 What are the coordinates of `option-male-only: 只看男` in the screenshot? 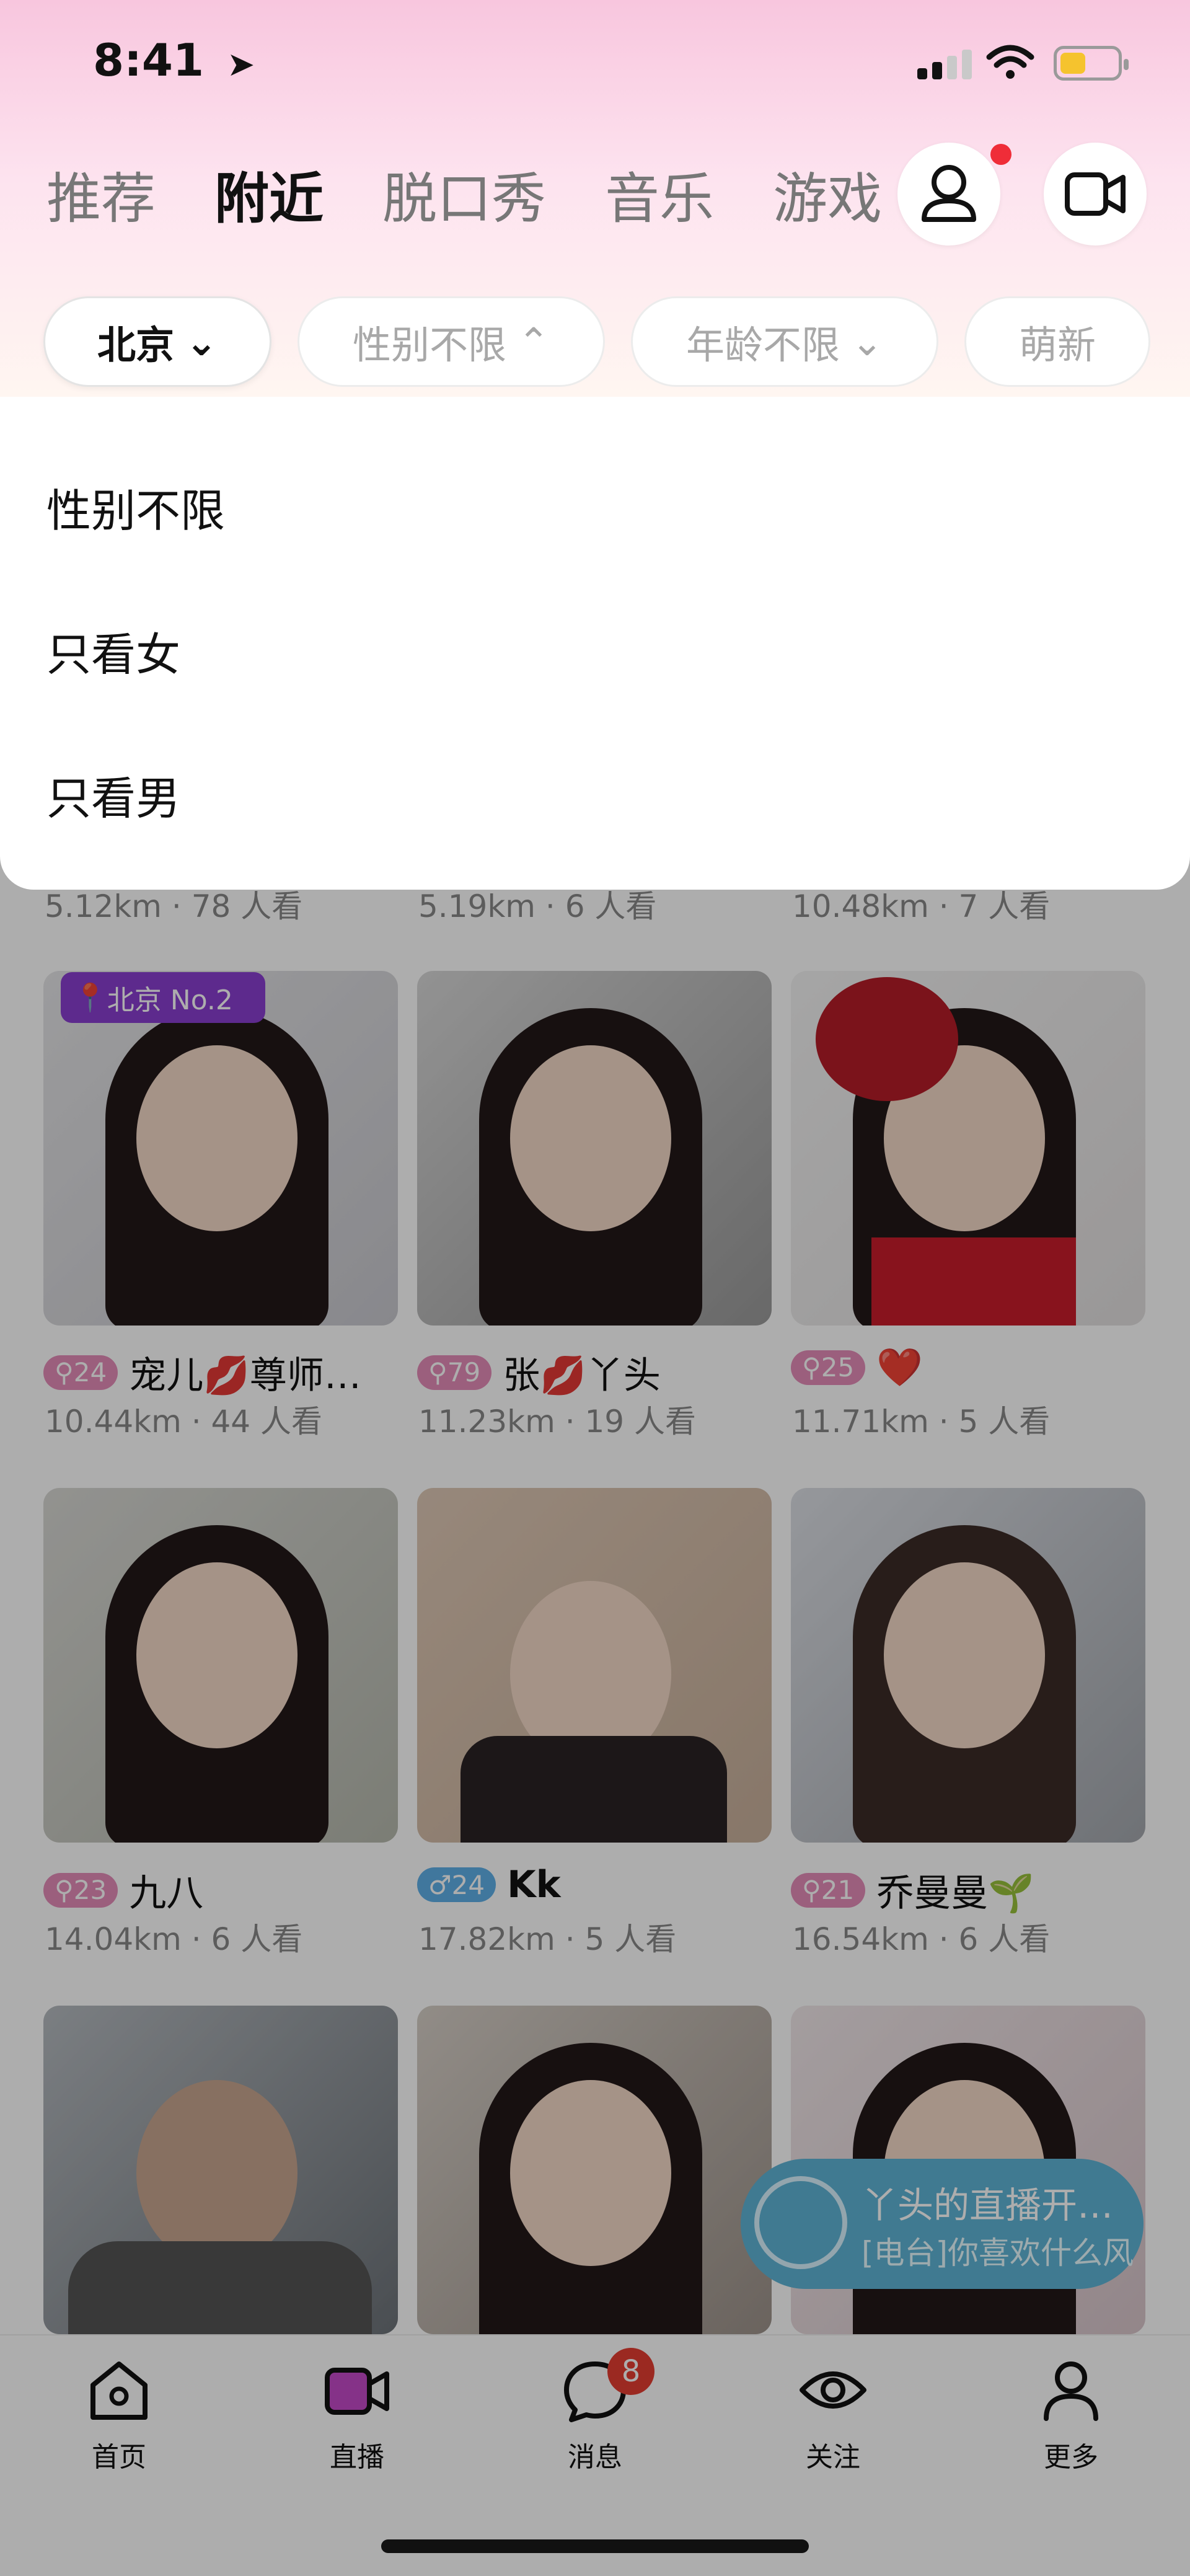 It's located at (113, 794).